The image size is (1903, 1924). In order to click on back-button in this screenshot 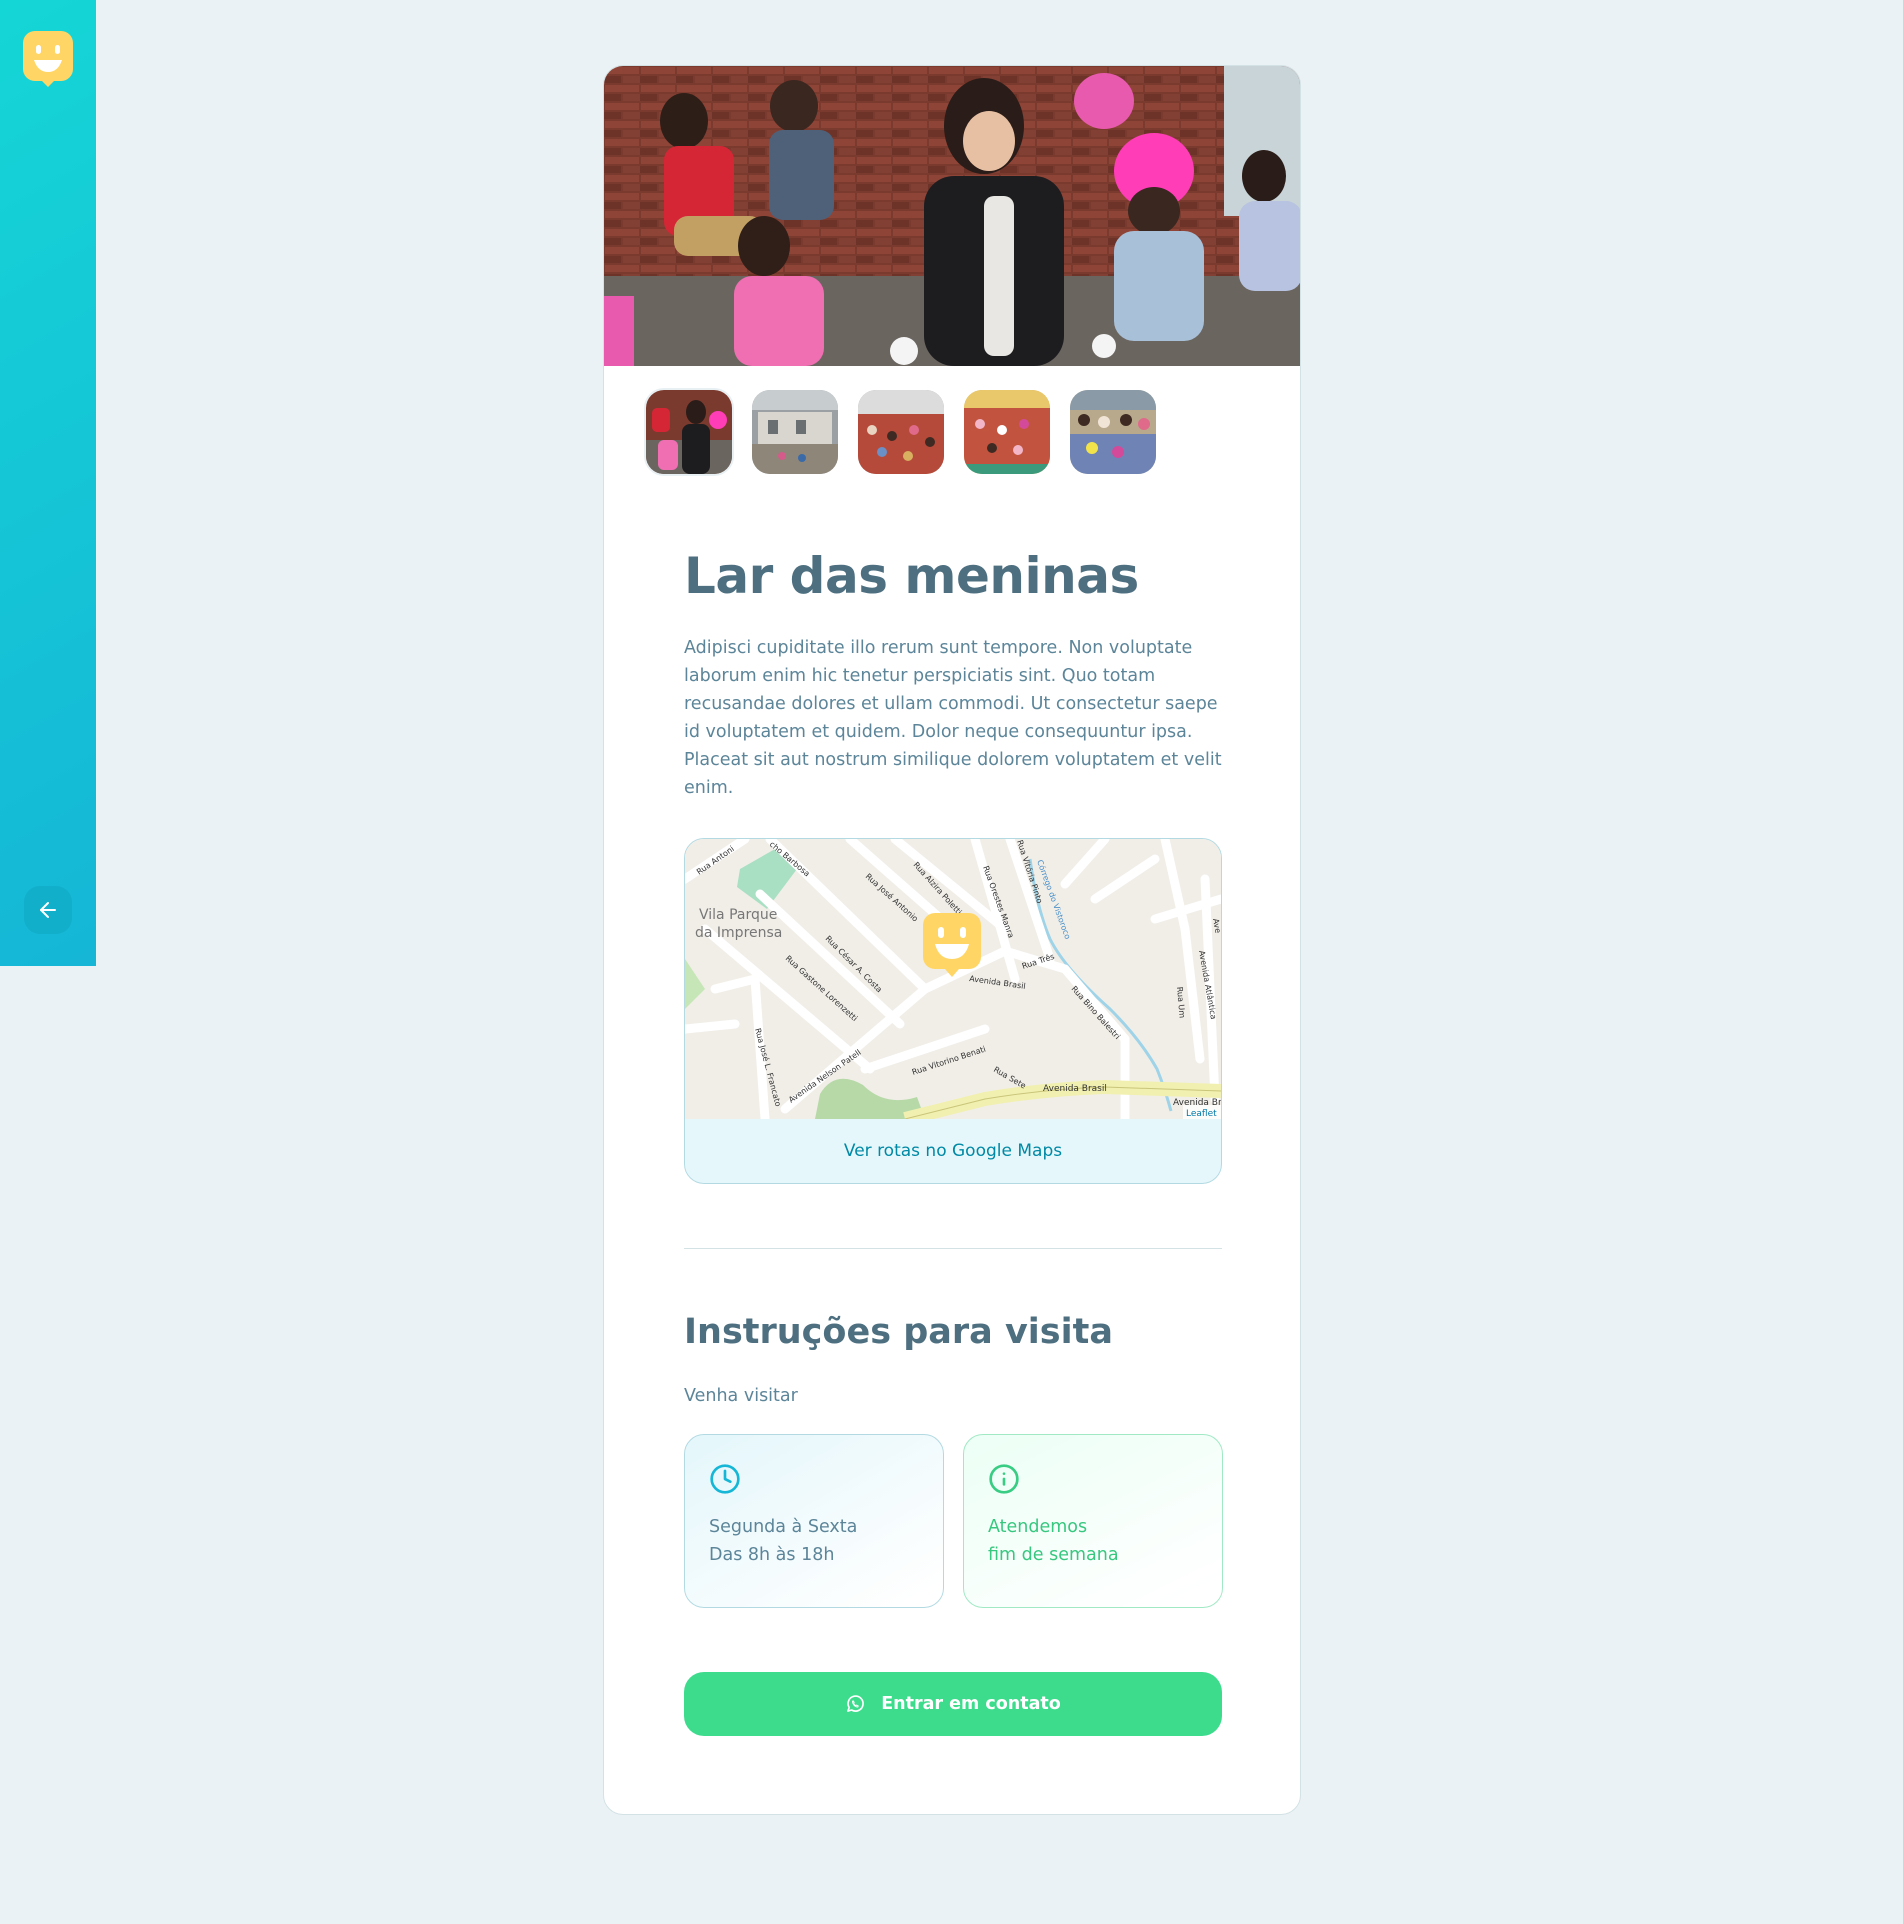, I will do `click(48, 910)`.